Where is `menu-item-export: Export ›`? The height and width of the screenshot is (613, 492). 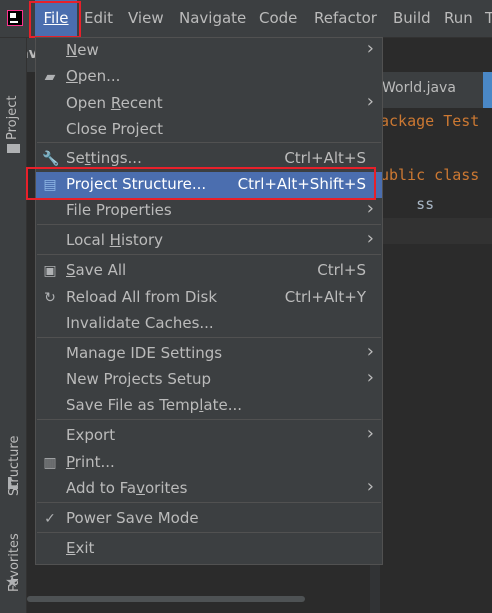
menu-item-export: Export › is located at coordinates (209, 436).